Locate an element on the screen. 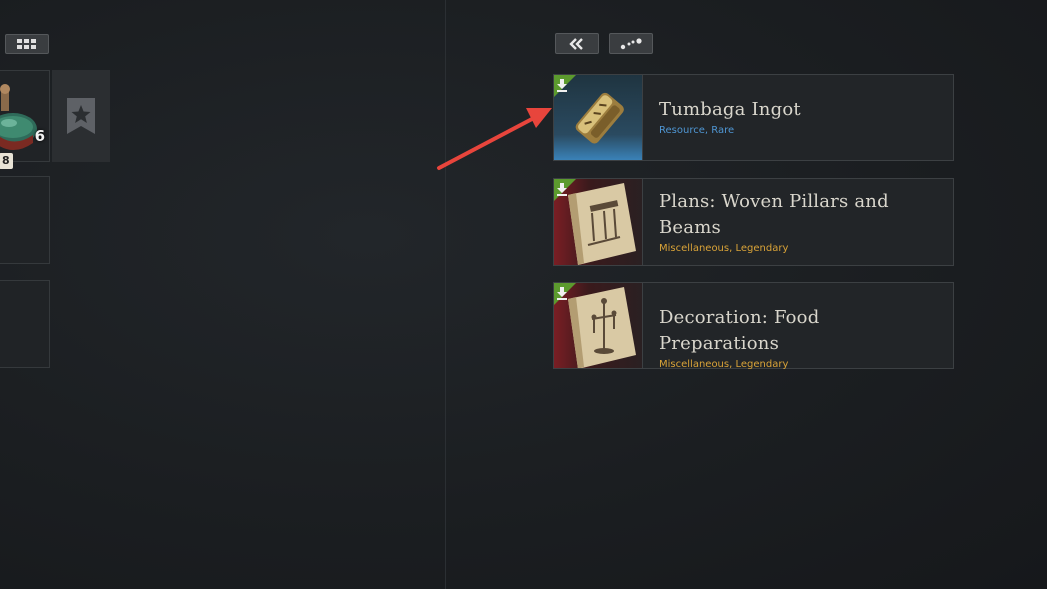 Image resolution: width=1047 pixels, height=589 pixels. star-bookmark-icon is located at coordinates (81, 116).